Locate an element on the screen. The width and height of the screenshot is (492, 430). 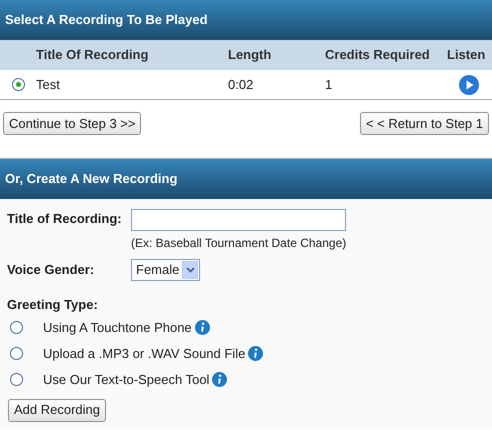
column-header: Title Of Recording is located at coordinates (93, 55).